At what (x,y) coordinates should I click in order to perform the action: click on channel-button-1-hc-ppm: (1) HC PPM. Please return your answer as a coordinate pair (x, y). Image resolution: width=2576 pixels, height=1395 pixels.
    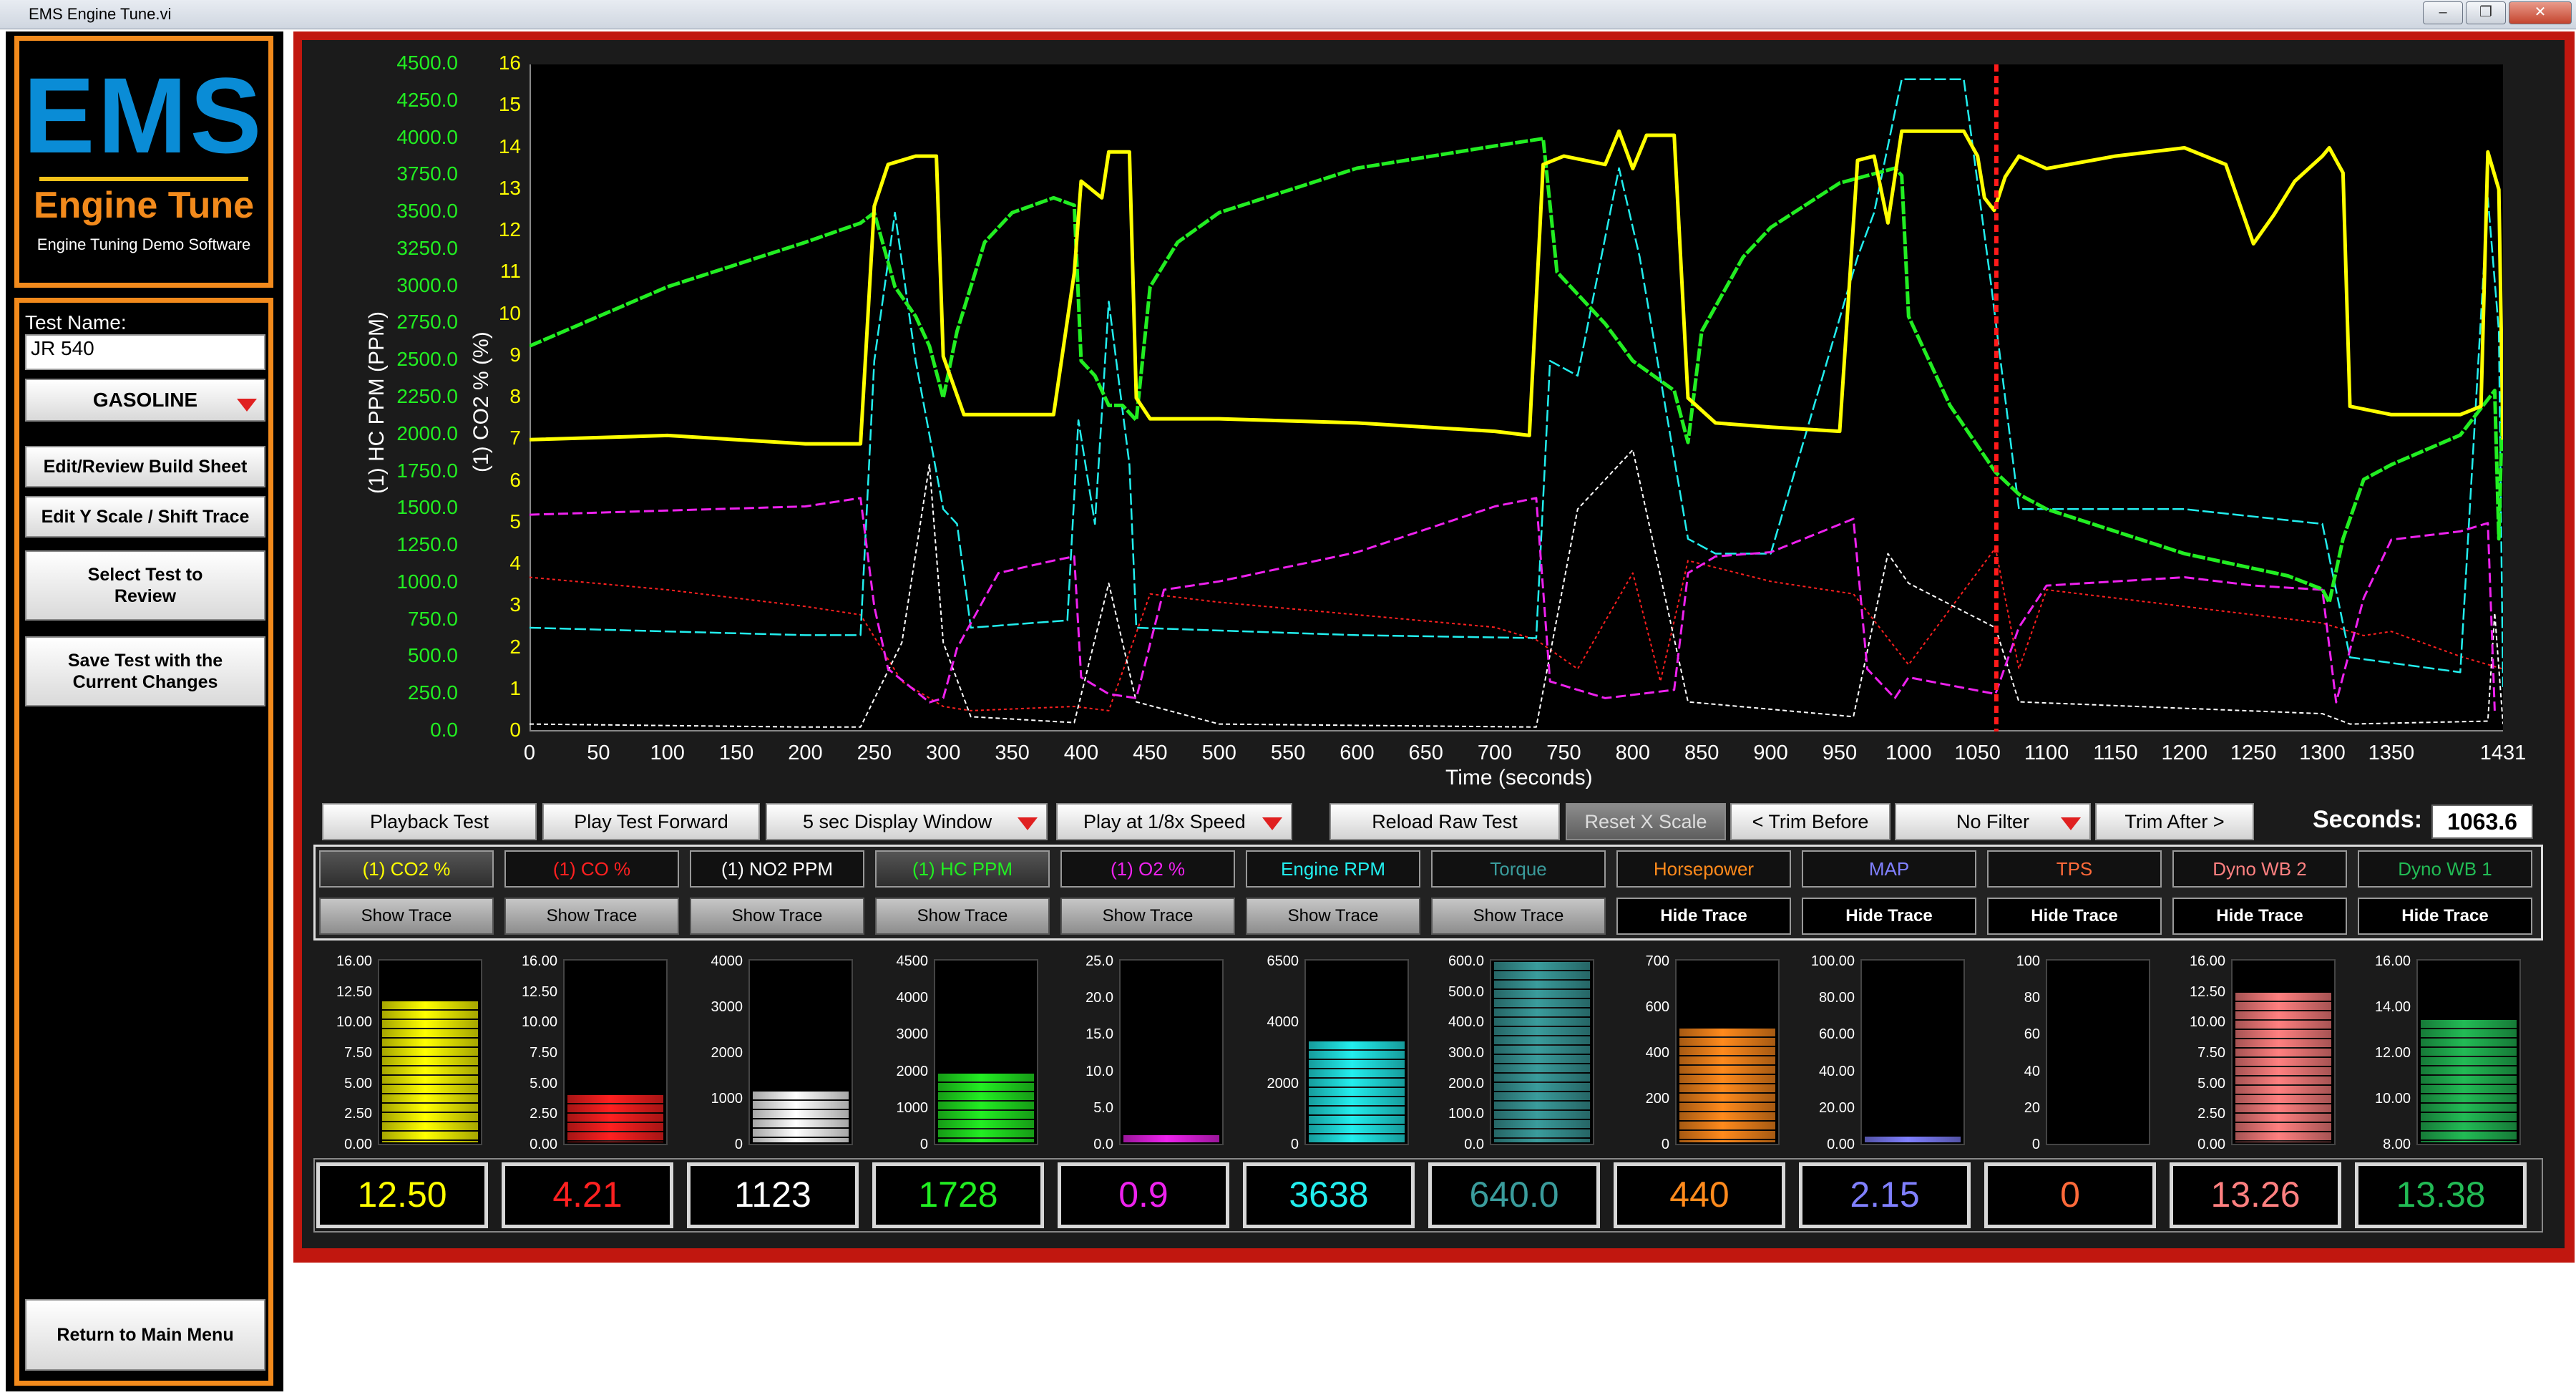
    Looking at the image, I should click on (962, 869).